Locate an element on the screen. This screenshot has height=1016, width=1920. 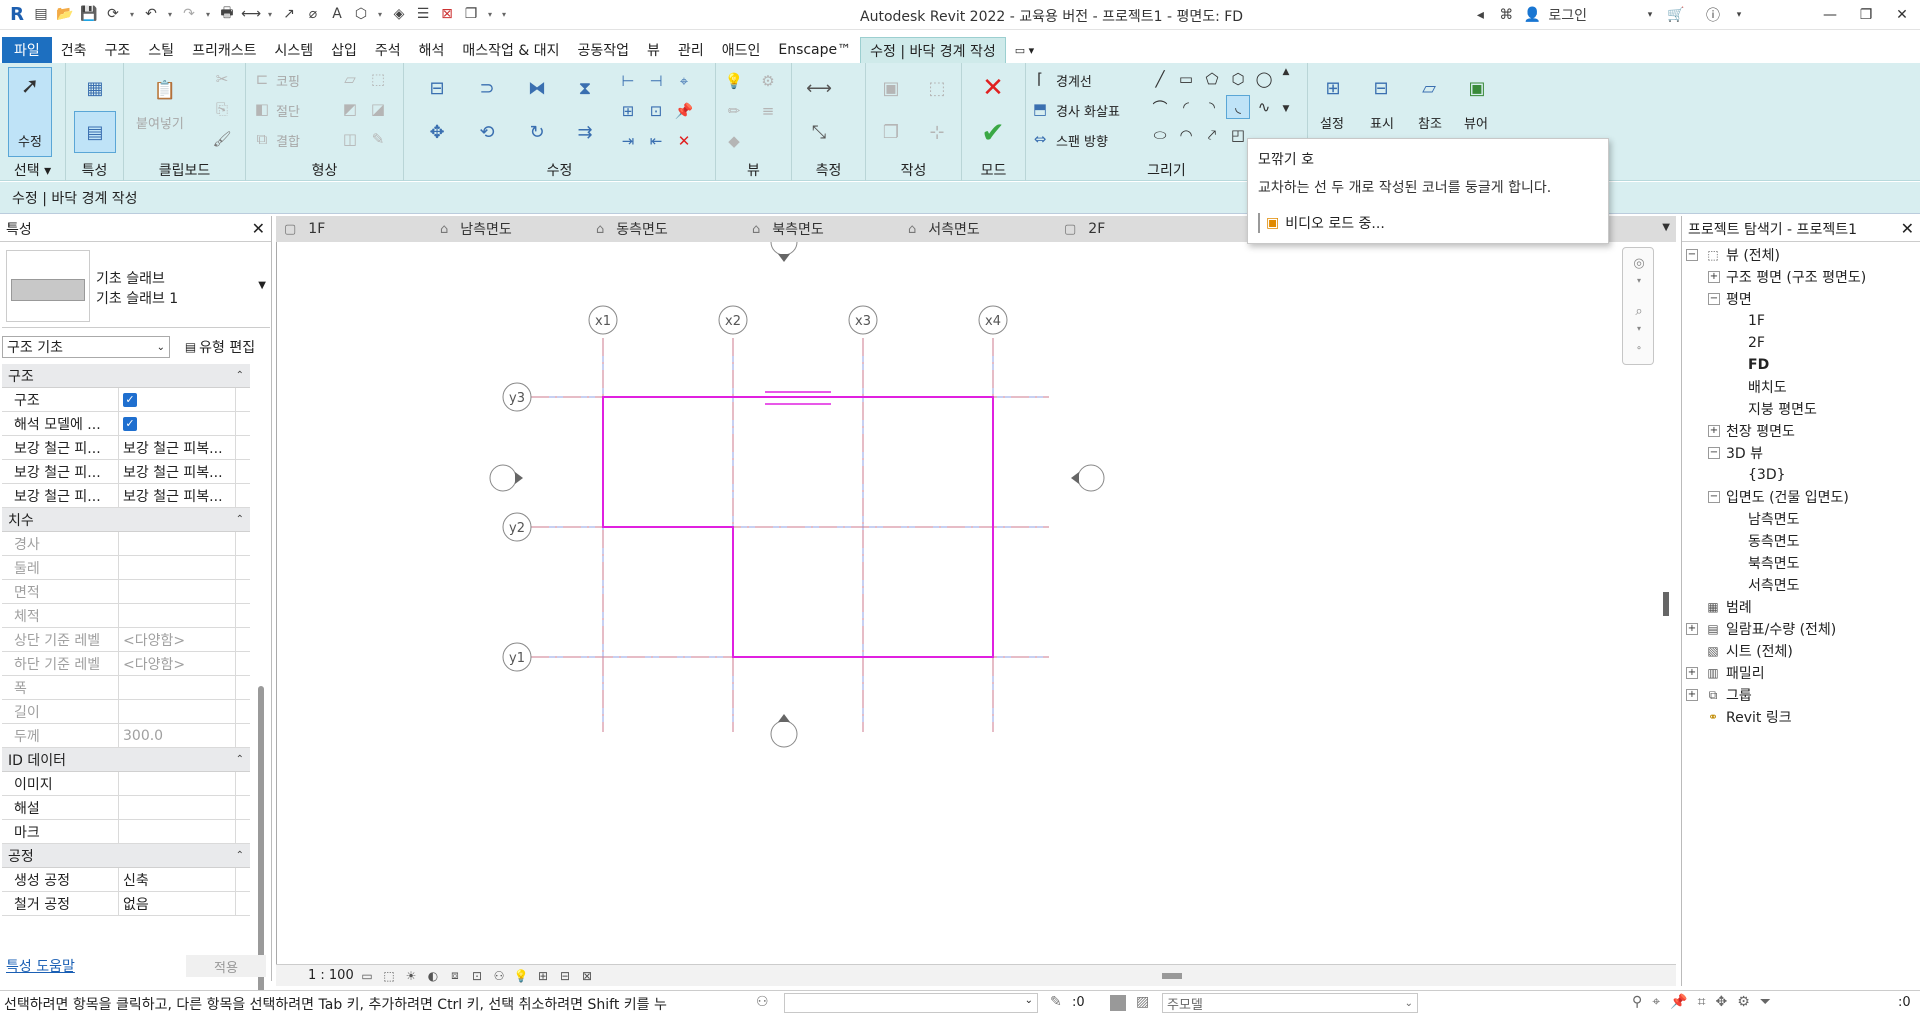
tangent-arc-icon: ◝ is located at coordinates (1212, 107).